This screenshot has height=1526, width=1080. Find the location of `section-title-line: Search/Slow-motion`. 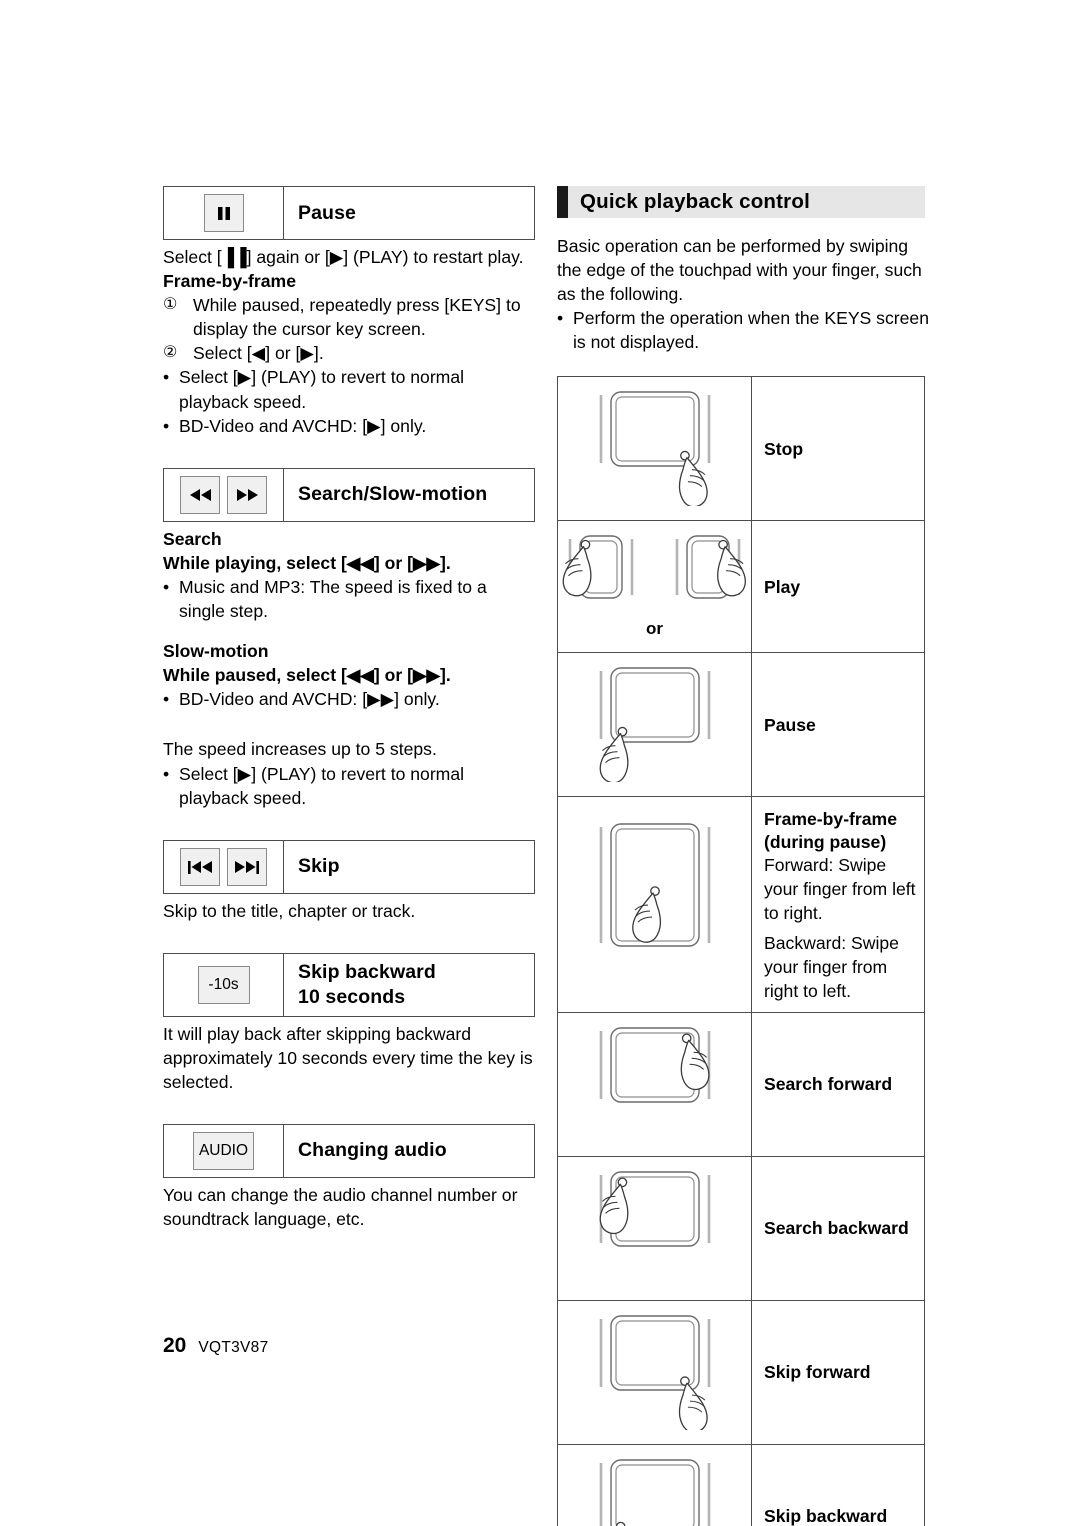

section-title-line: Search/Slow-motion is located at coordinates (393, 494).